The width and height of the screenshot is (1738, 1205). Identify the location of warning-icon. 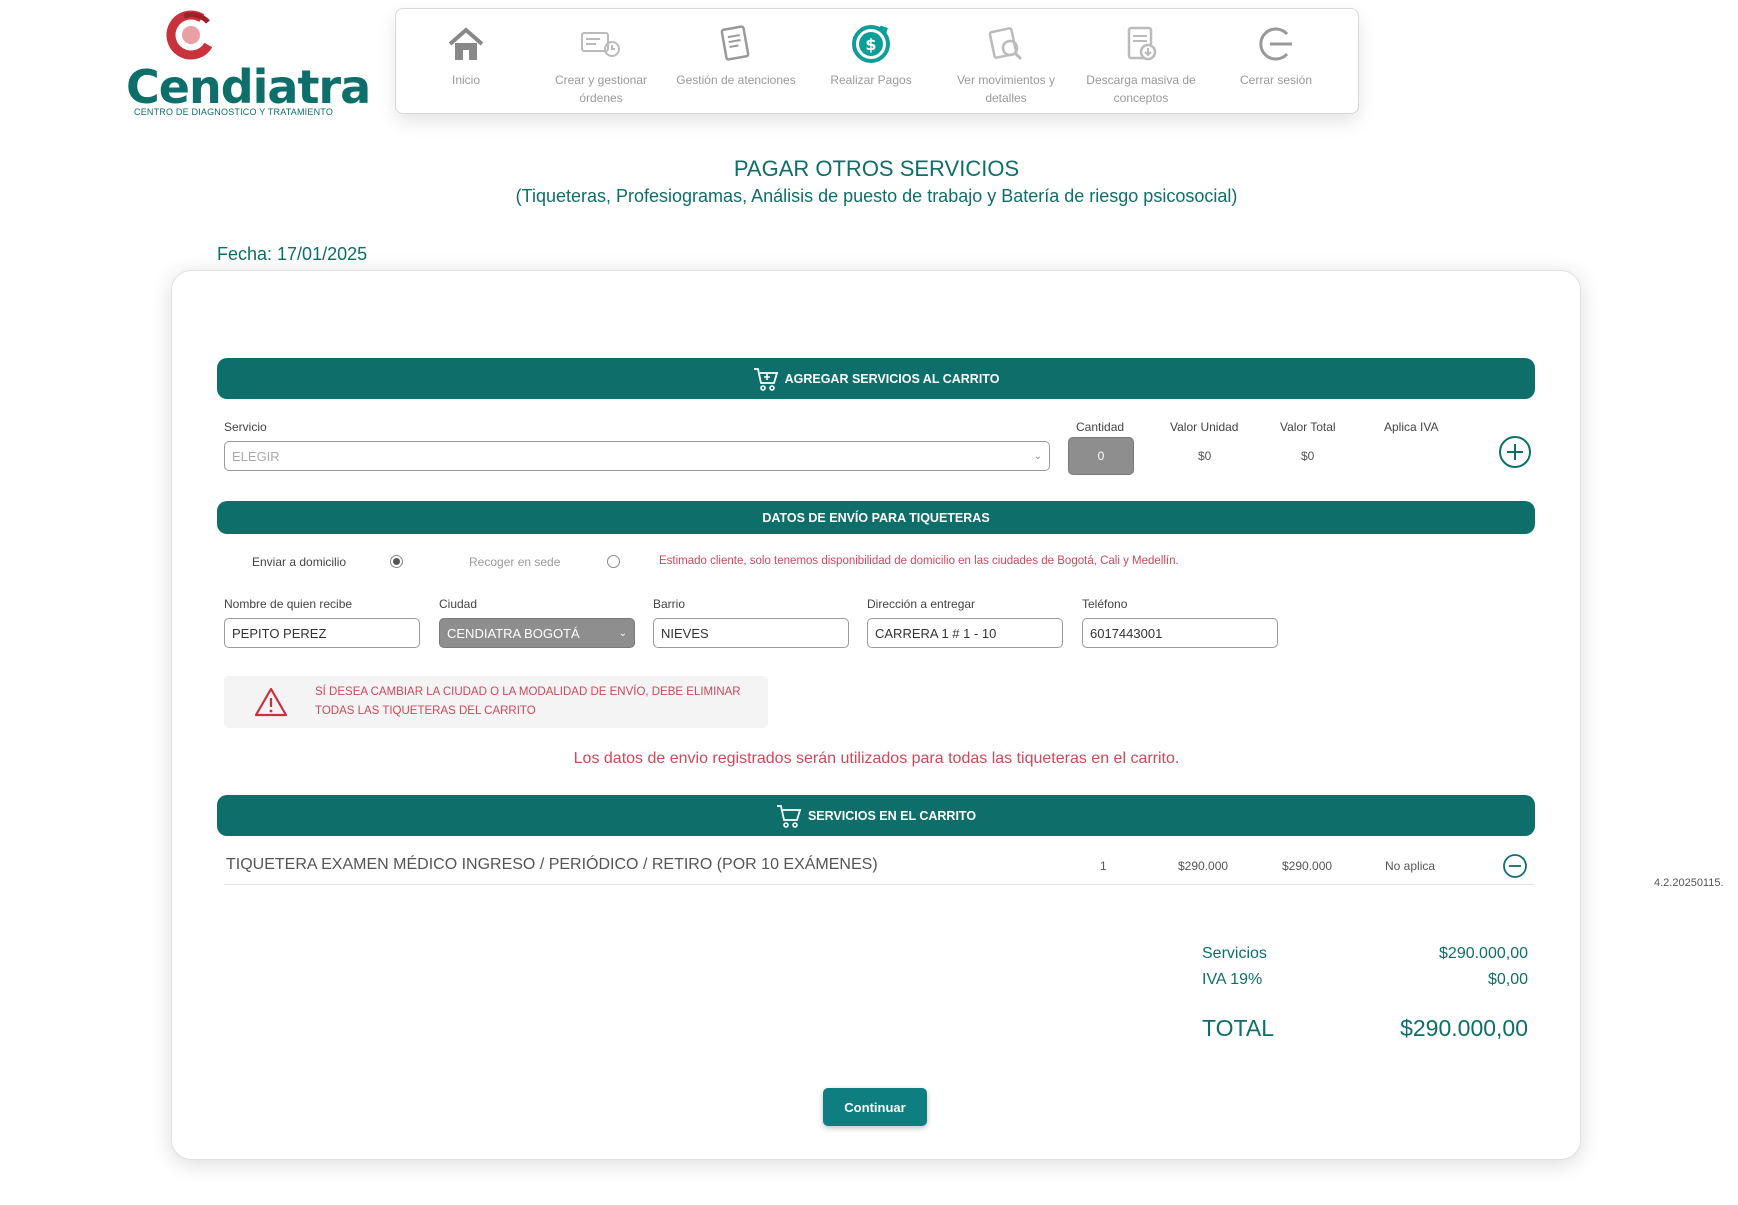
(271, 702).